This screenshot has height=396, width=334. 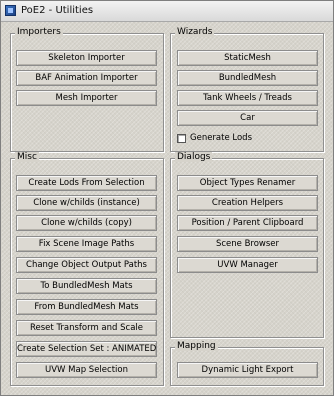 What do you see at coordinates (181, 138) in the screenshot?
I see `generate-lods-checkbox` at bounding box center [181, 138].